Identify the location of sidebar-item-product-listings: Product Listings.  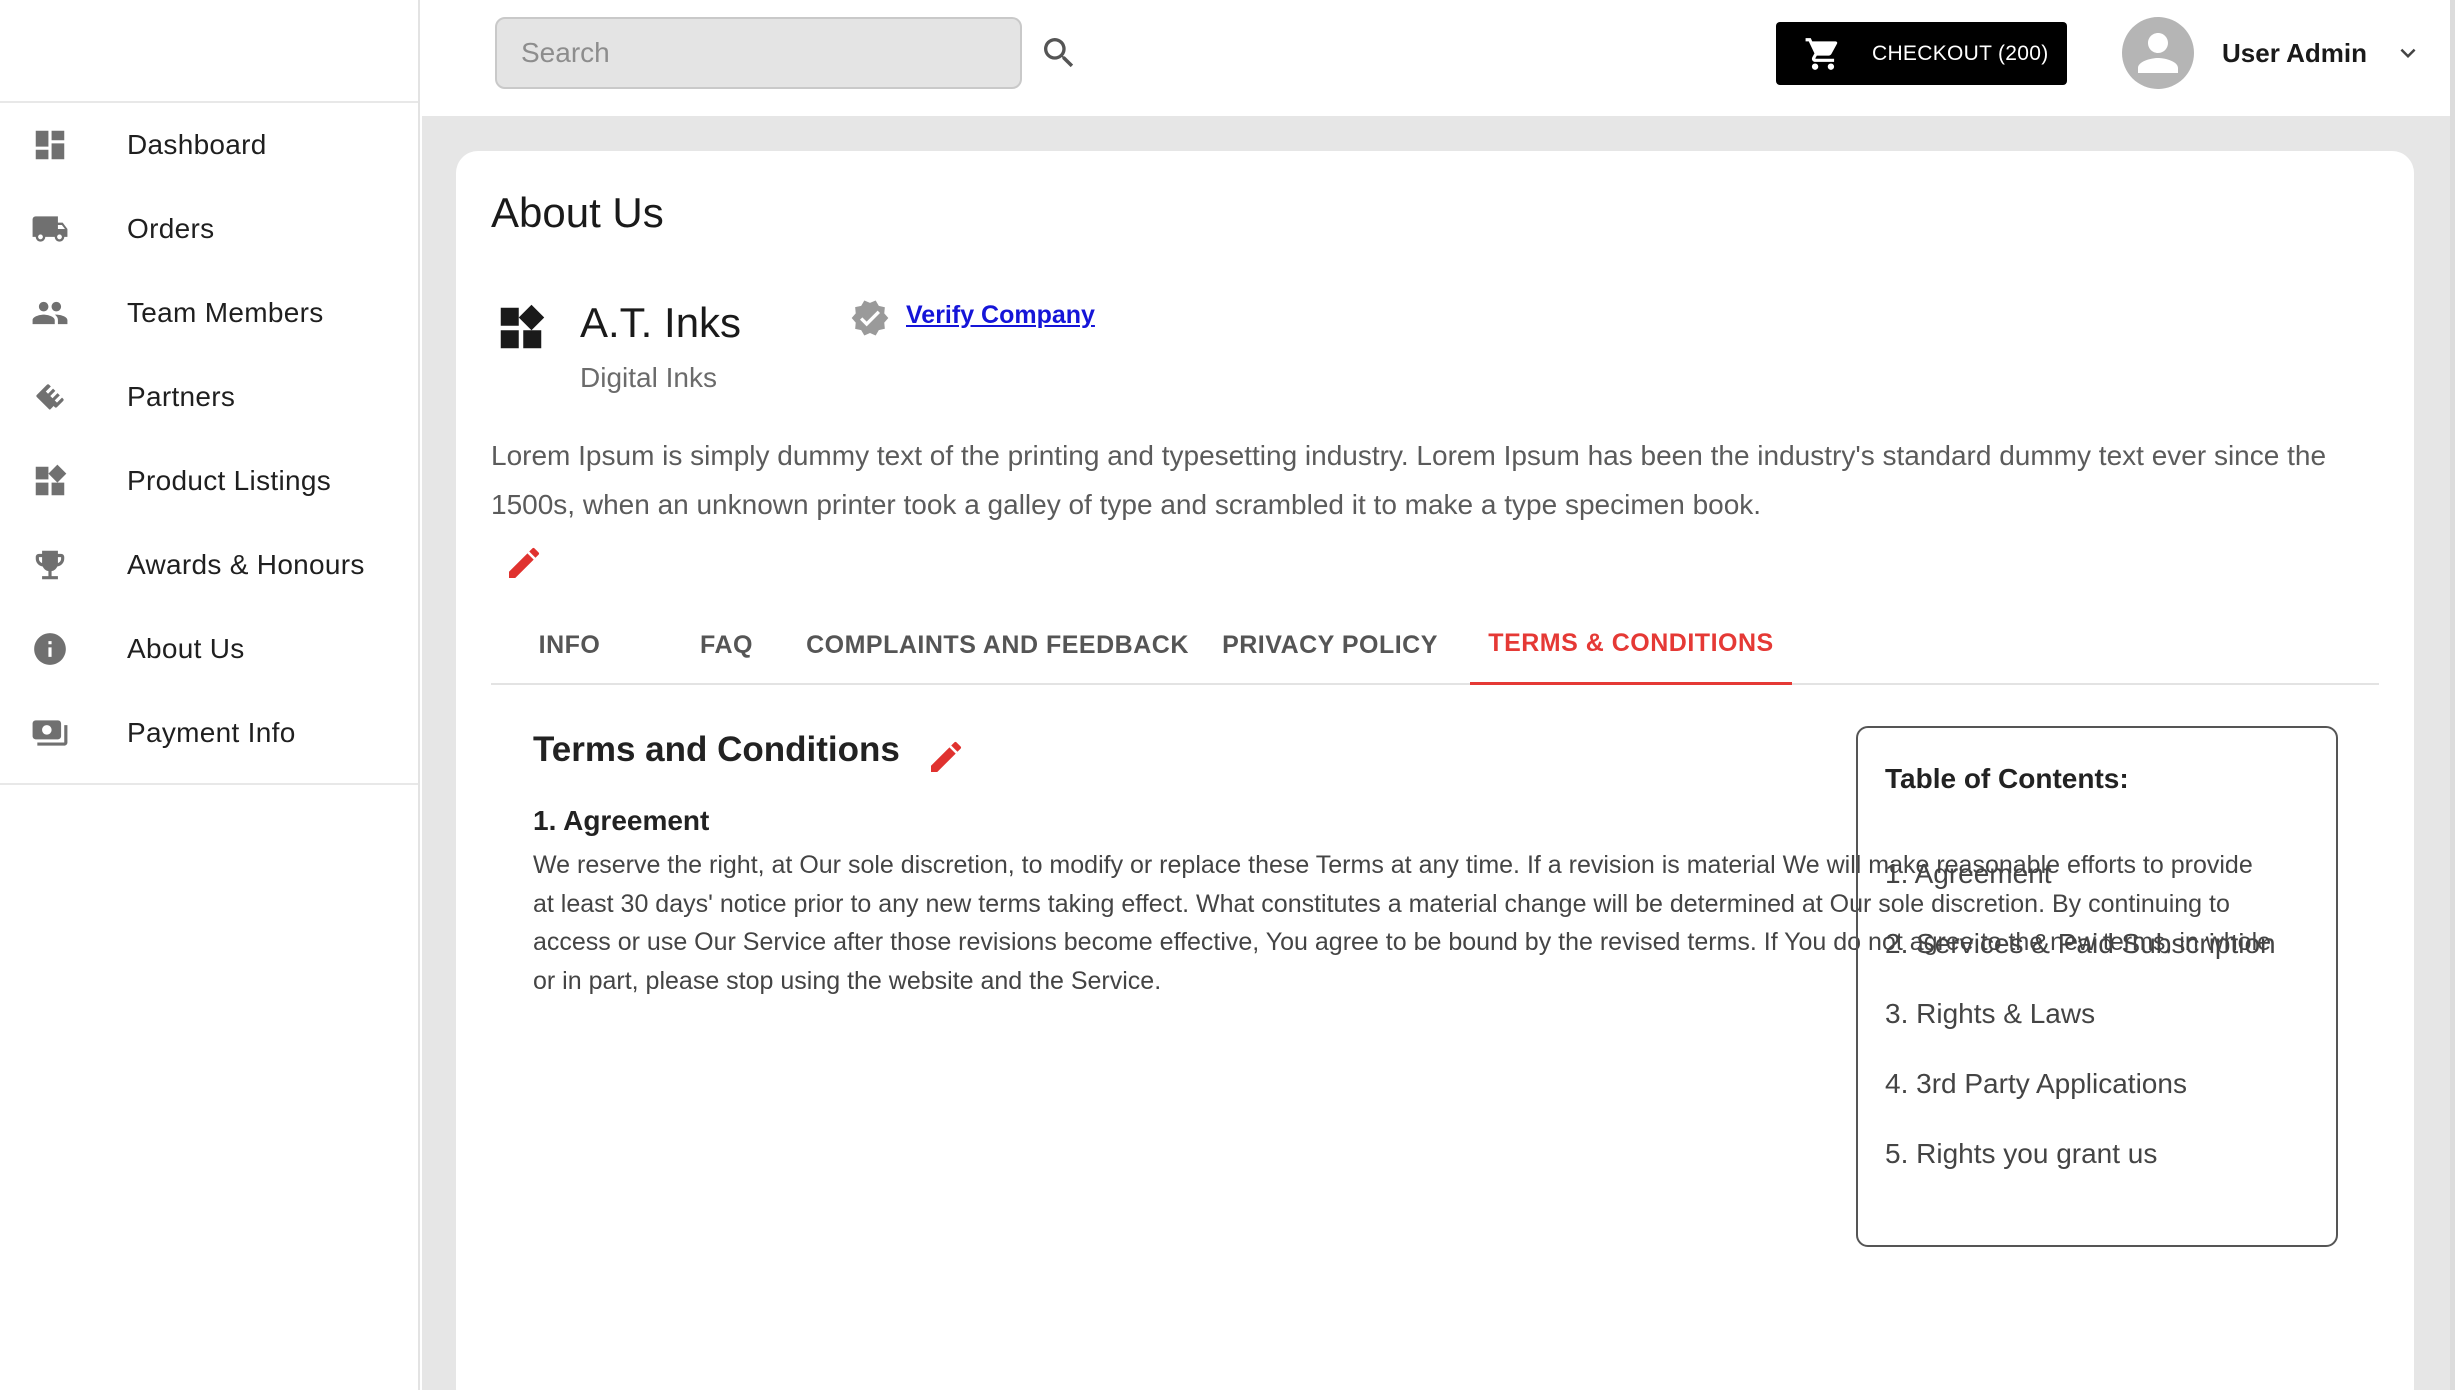
(209, 481).